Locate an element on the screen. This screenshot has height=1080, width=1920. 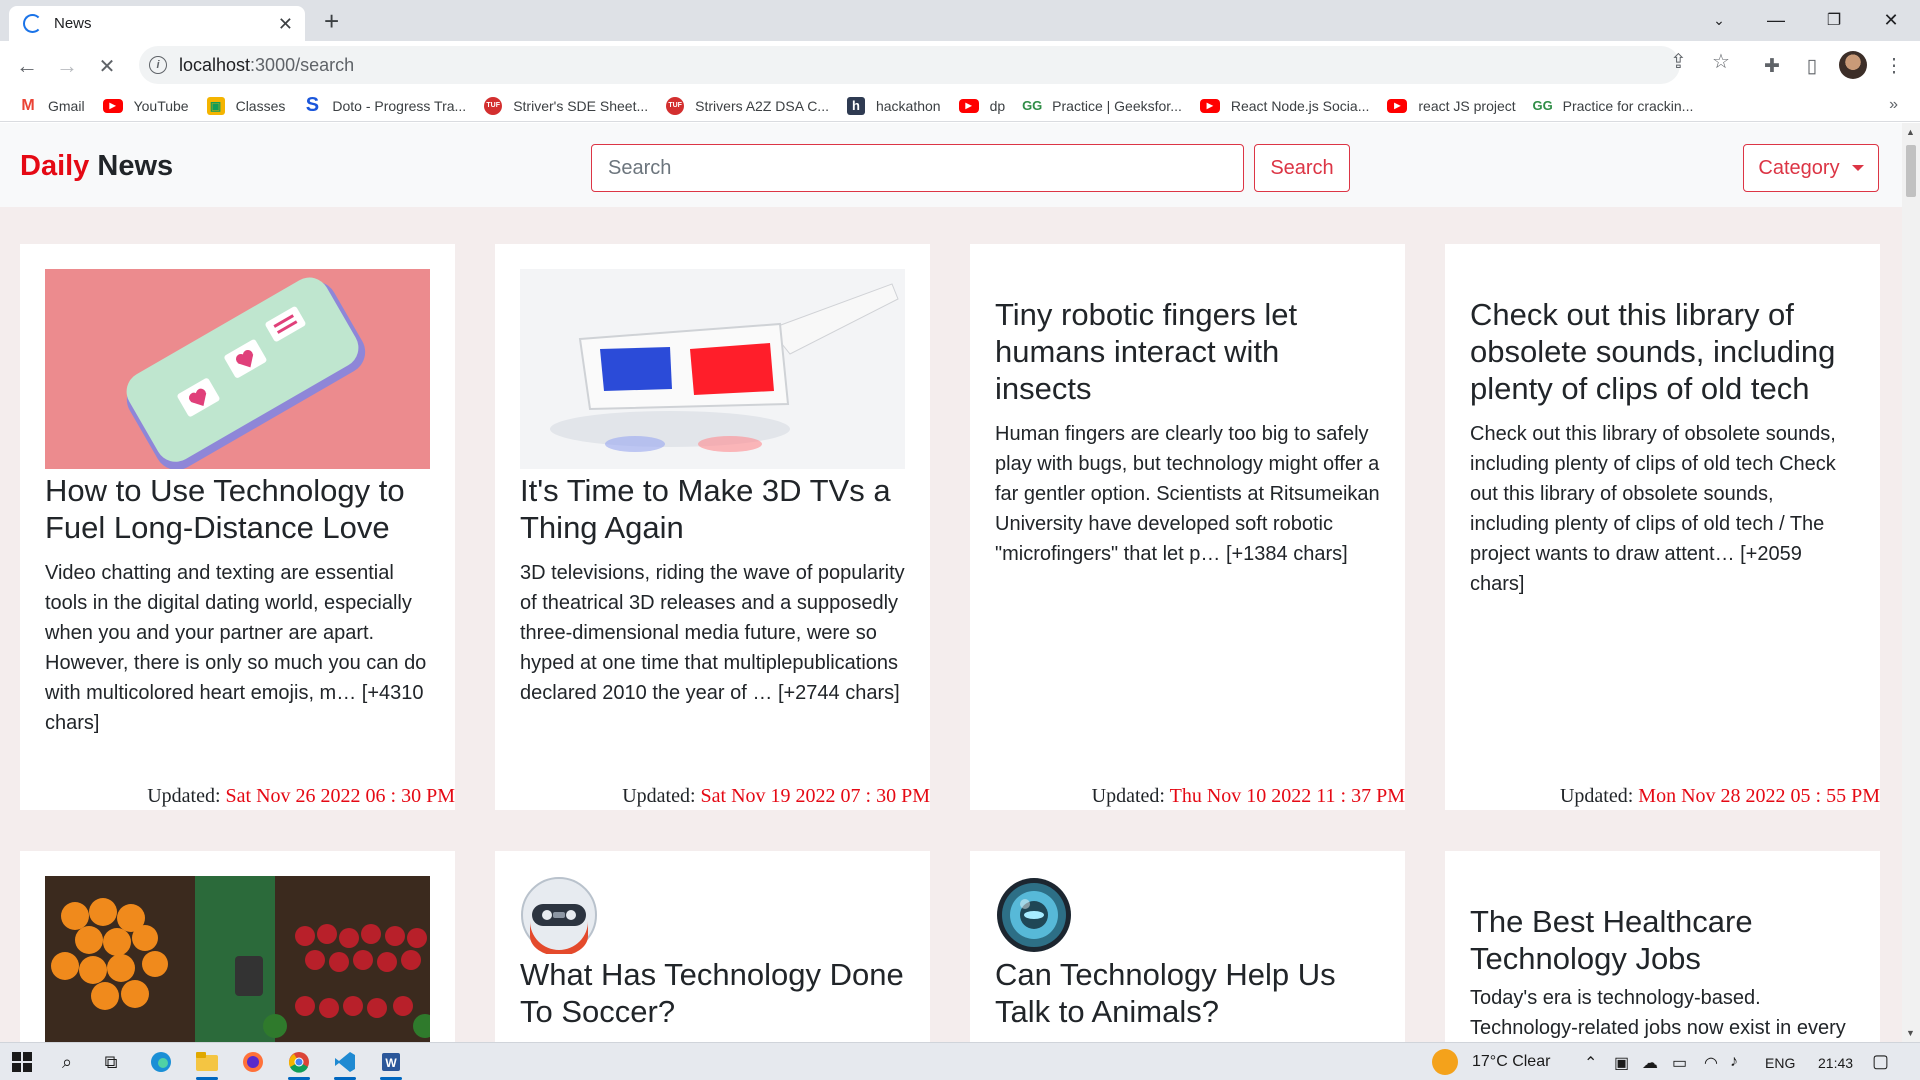
battery-icon: ▭ is located at coordinates (1679, 1063).